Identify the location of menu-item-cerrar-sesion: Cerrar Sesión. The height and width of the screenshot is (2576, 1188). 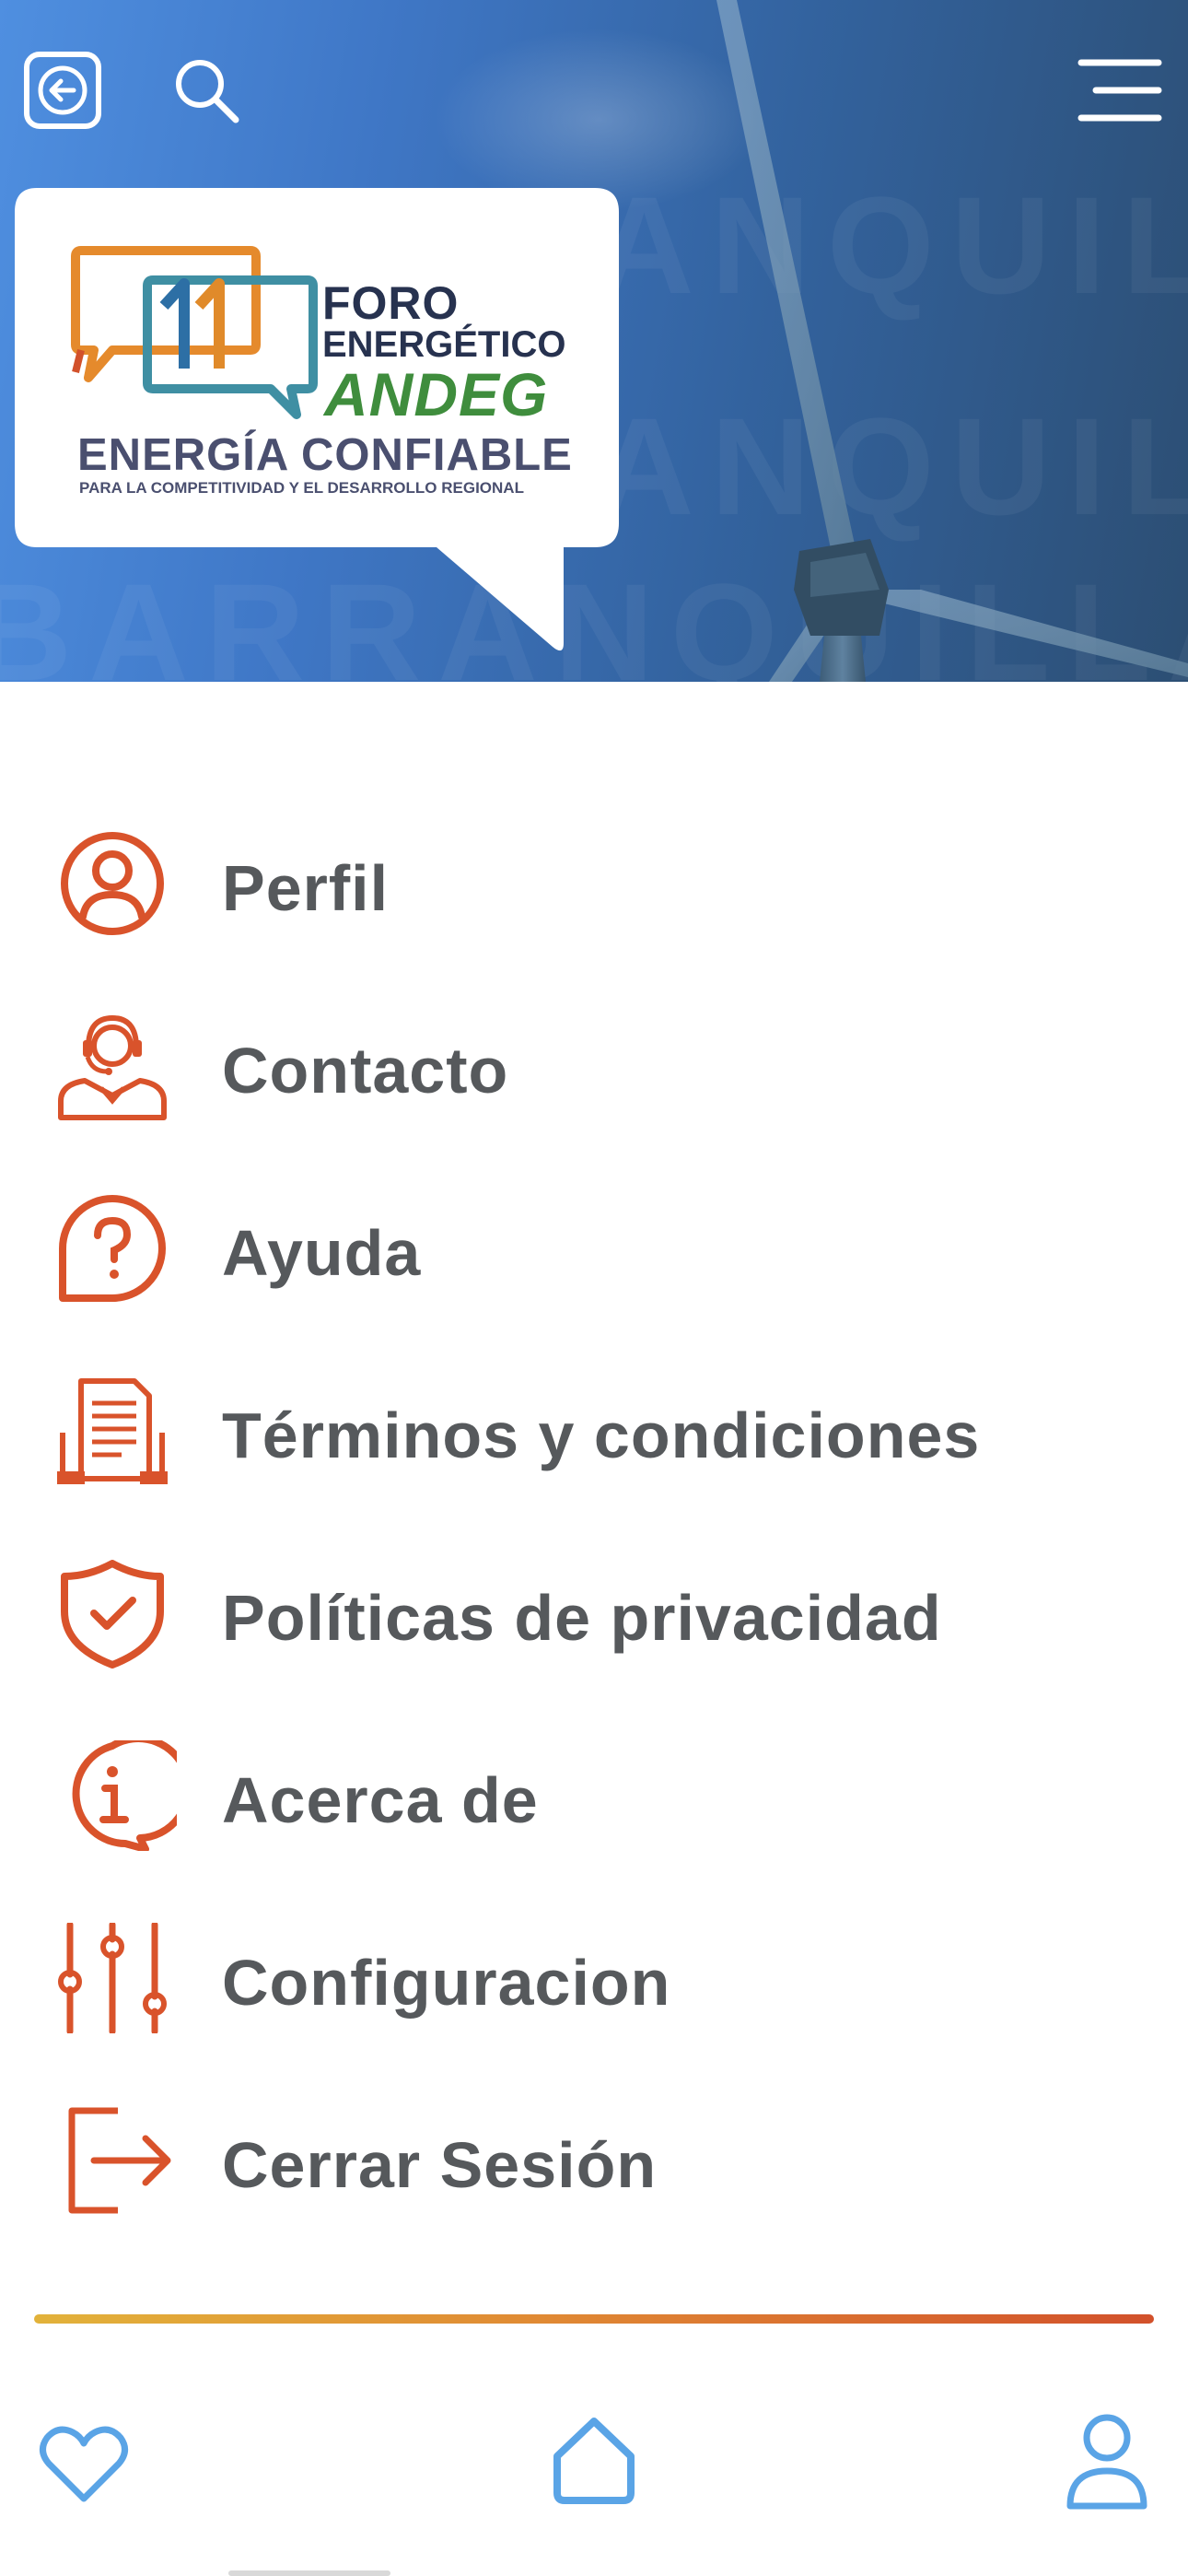
(594, 2160).